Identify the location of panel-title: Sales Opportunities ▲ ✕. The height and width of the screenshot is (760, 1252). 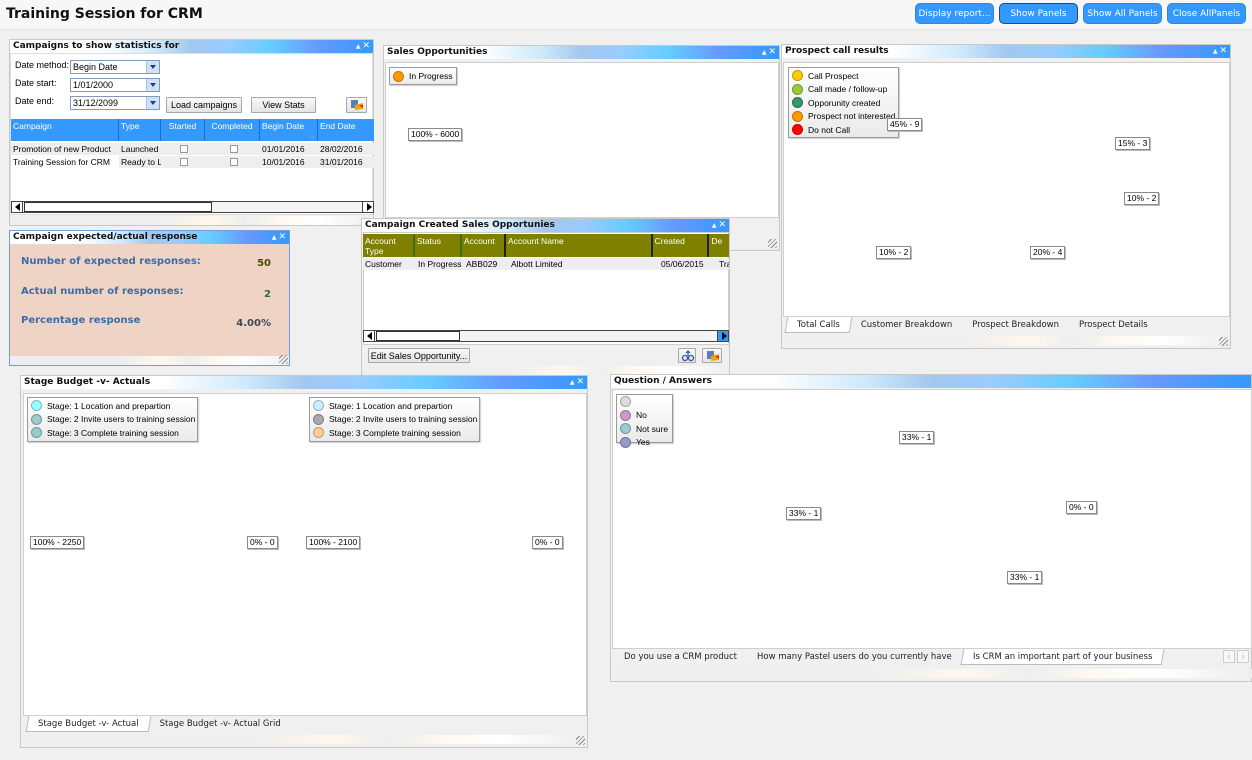
(581, 52).